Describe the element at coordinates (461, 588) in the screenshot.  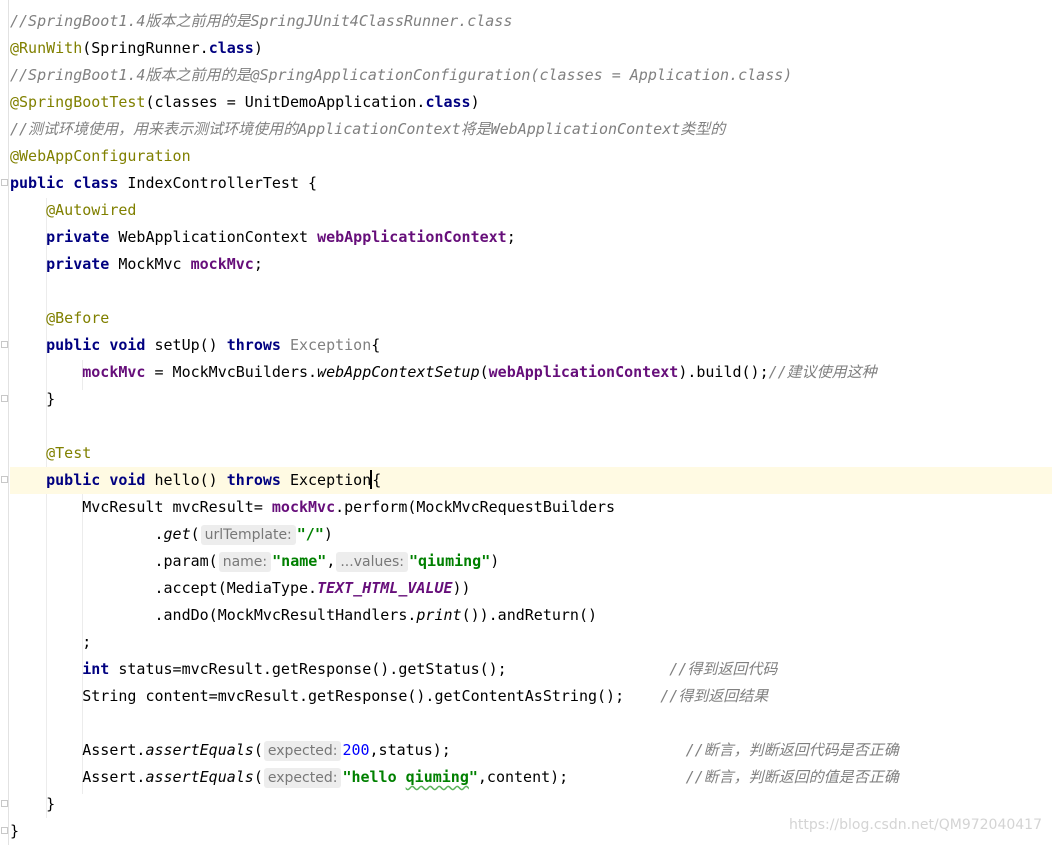
I see `code-text: ))` at that location.